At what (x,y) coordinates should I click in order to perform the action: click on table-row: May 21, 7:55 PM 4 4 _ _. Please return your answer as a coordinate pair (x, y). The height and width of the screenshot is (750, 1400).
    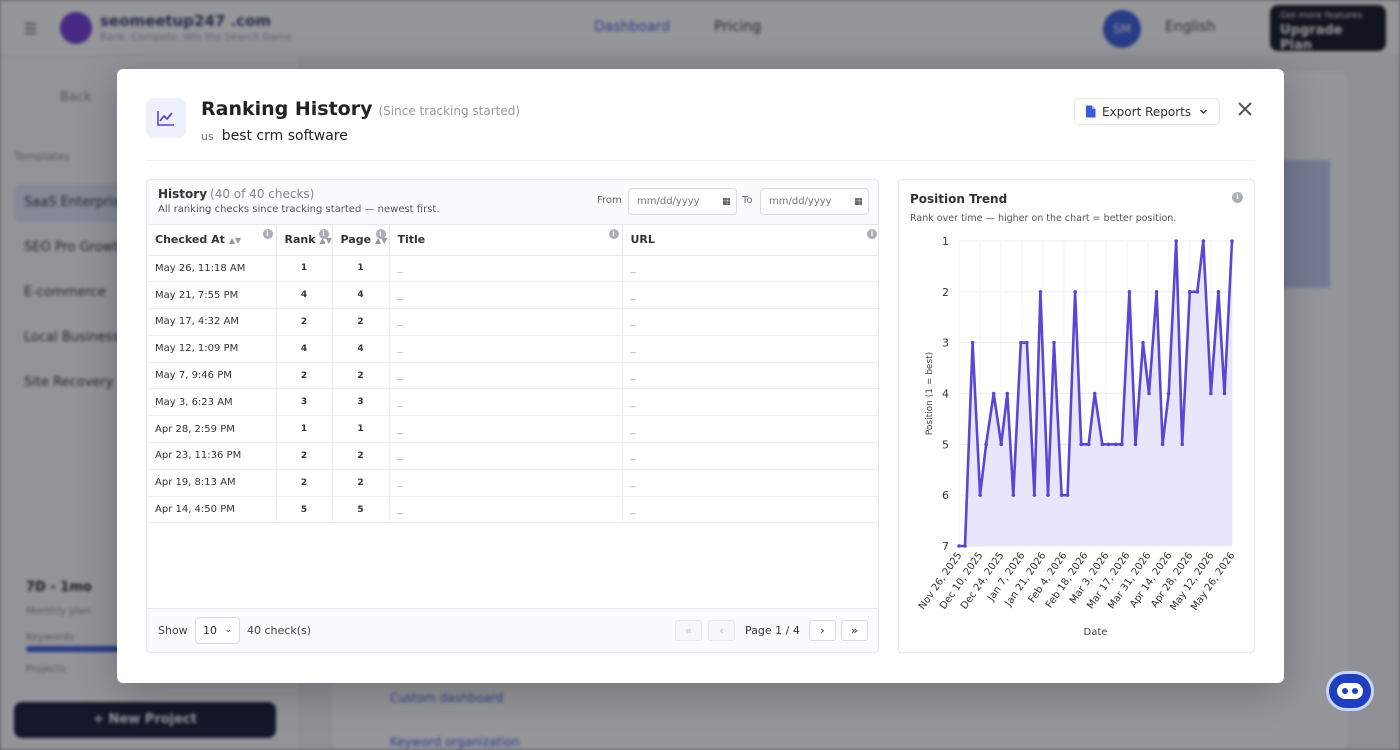
    Looking at the image, I should click on (512, 295).